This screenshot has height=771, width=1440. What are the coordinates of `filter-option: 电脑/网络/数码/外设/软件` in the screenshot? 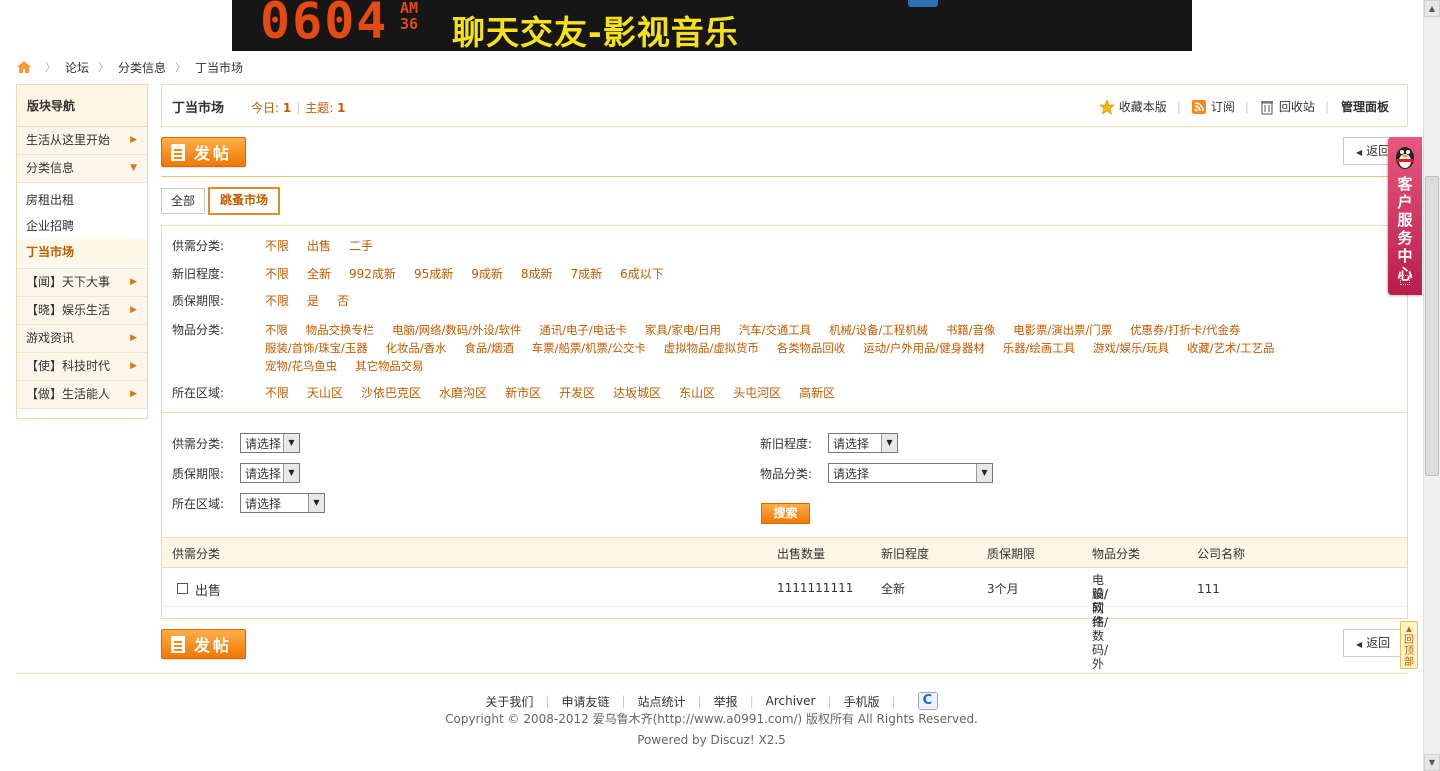 It's located at (456, 330).